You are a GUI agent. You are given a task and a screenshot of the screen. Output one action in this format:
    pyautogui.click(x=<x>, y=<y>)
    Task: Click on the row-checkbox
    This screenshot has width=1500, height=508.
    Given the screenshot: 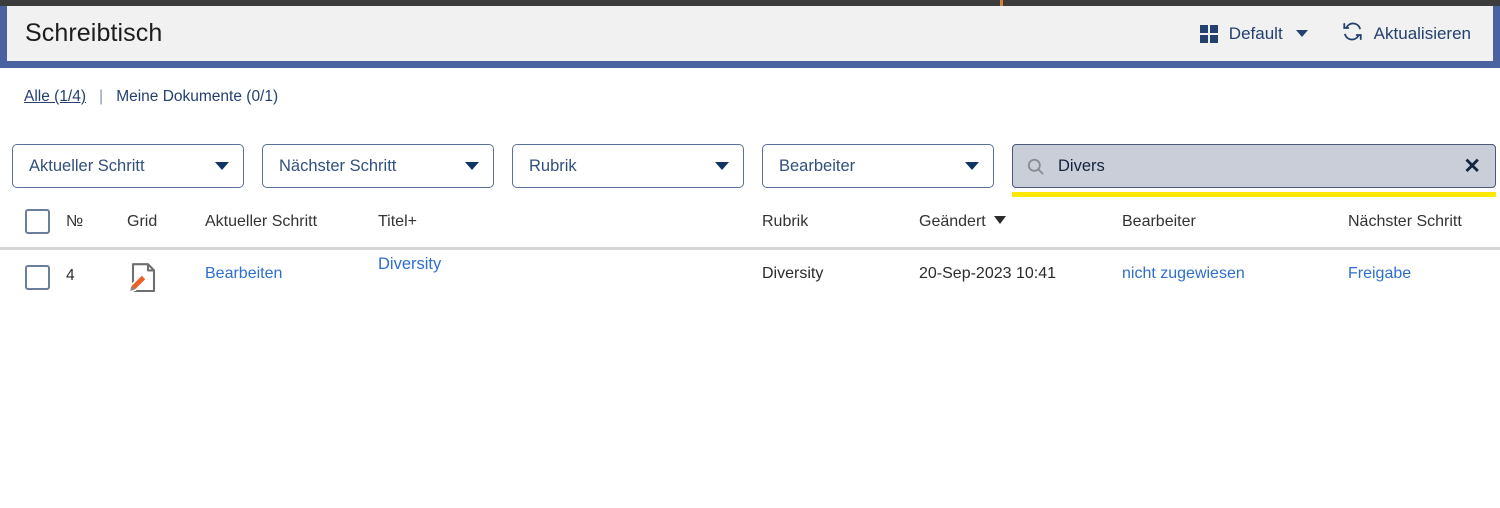 What is the action you would take?
    pyautogui.click(x=37, y=277)
    